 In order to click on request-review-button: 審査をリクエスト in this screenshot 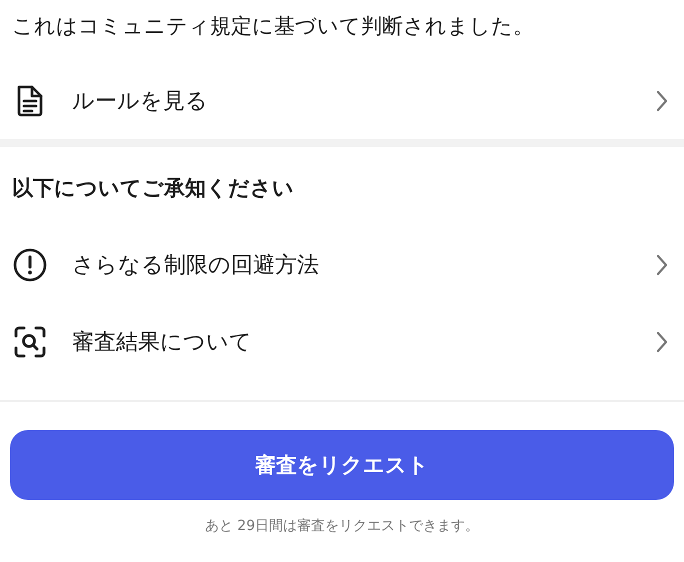, I will do `click(342, 465)`.